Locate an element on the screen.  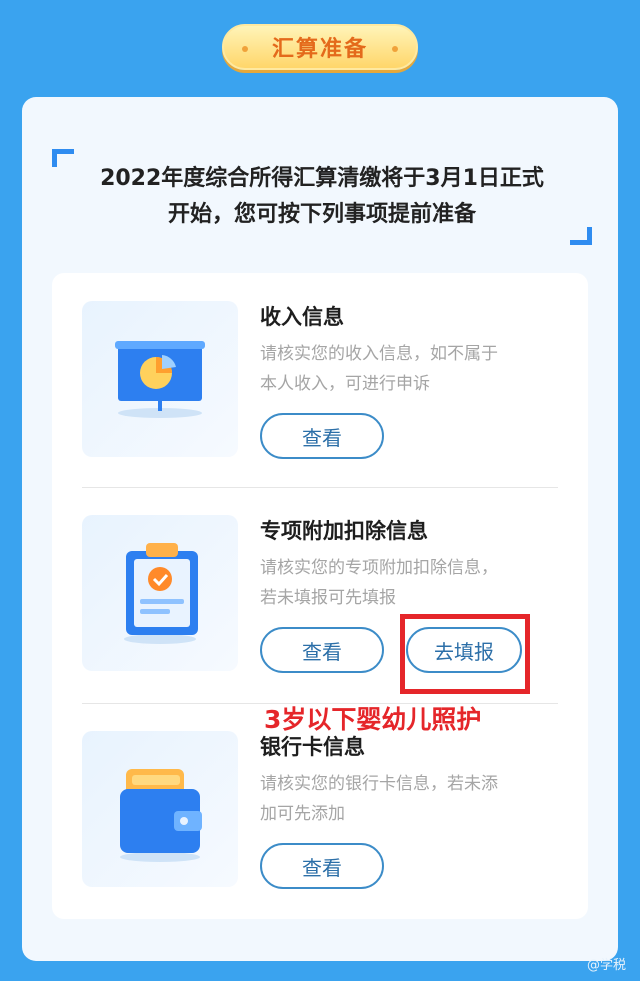
section-title-pill: 汇算准备 is located at coordinates (320, 47).